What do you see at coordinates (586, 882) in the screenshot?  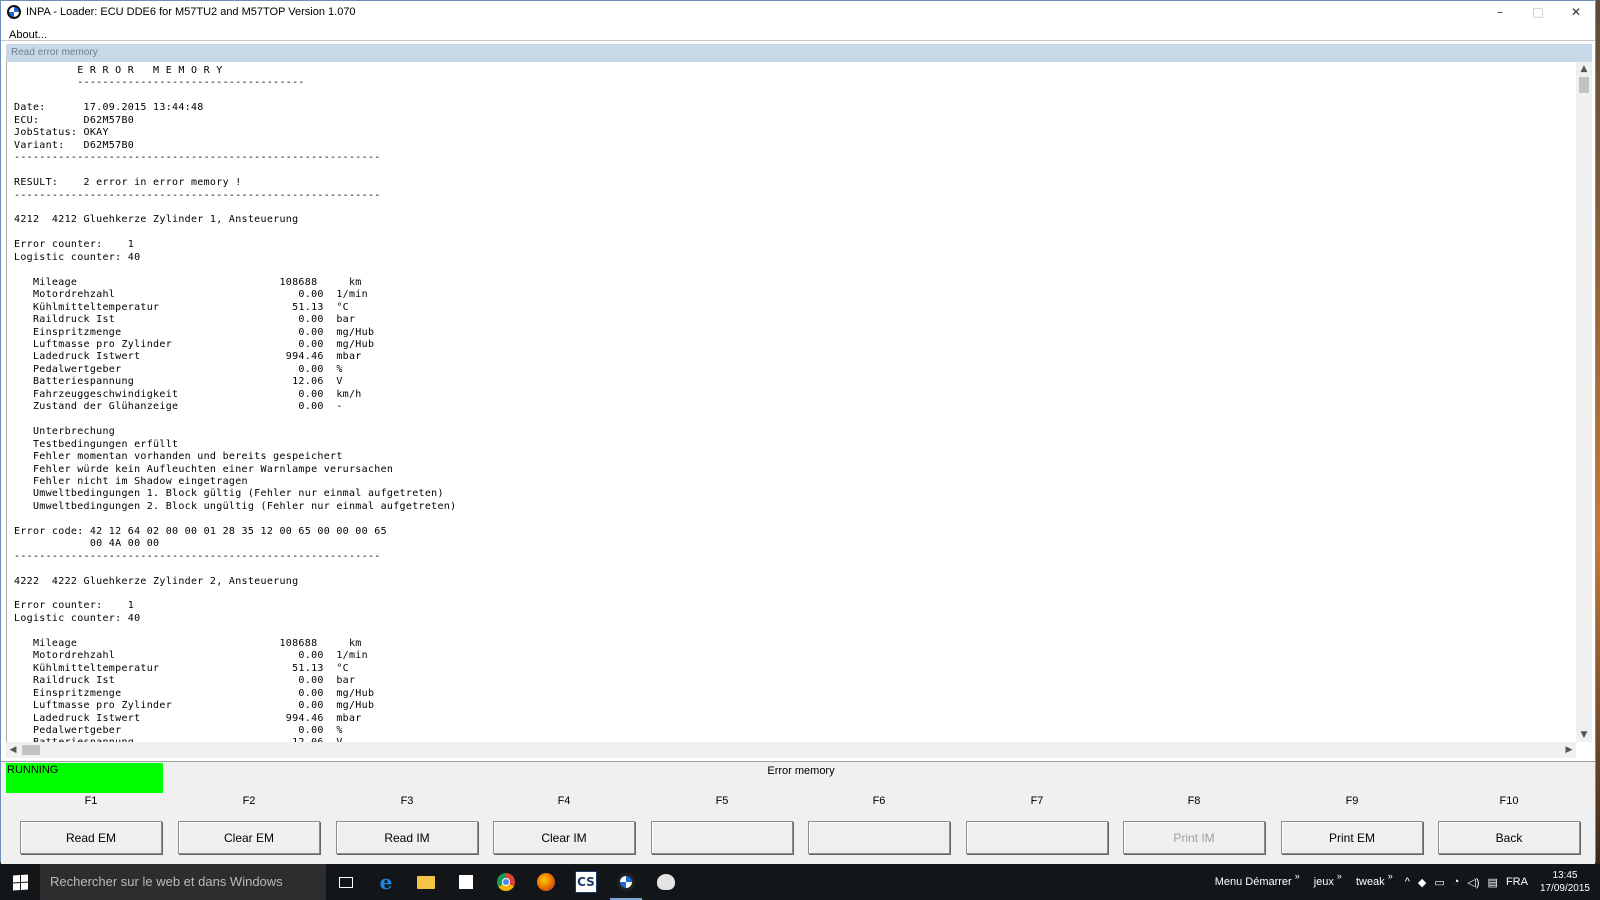 I see `cs-icon: CS` at bounding box center [586, 882].